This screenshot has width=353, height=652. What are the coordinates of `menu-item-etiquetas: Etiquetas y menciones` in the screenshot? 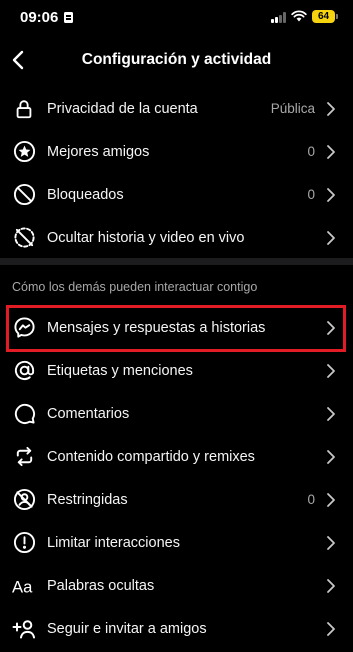 It's located at (176, 370).